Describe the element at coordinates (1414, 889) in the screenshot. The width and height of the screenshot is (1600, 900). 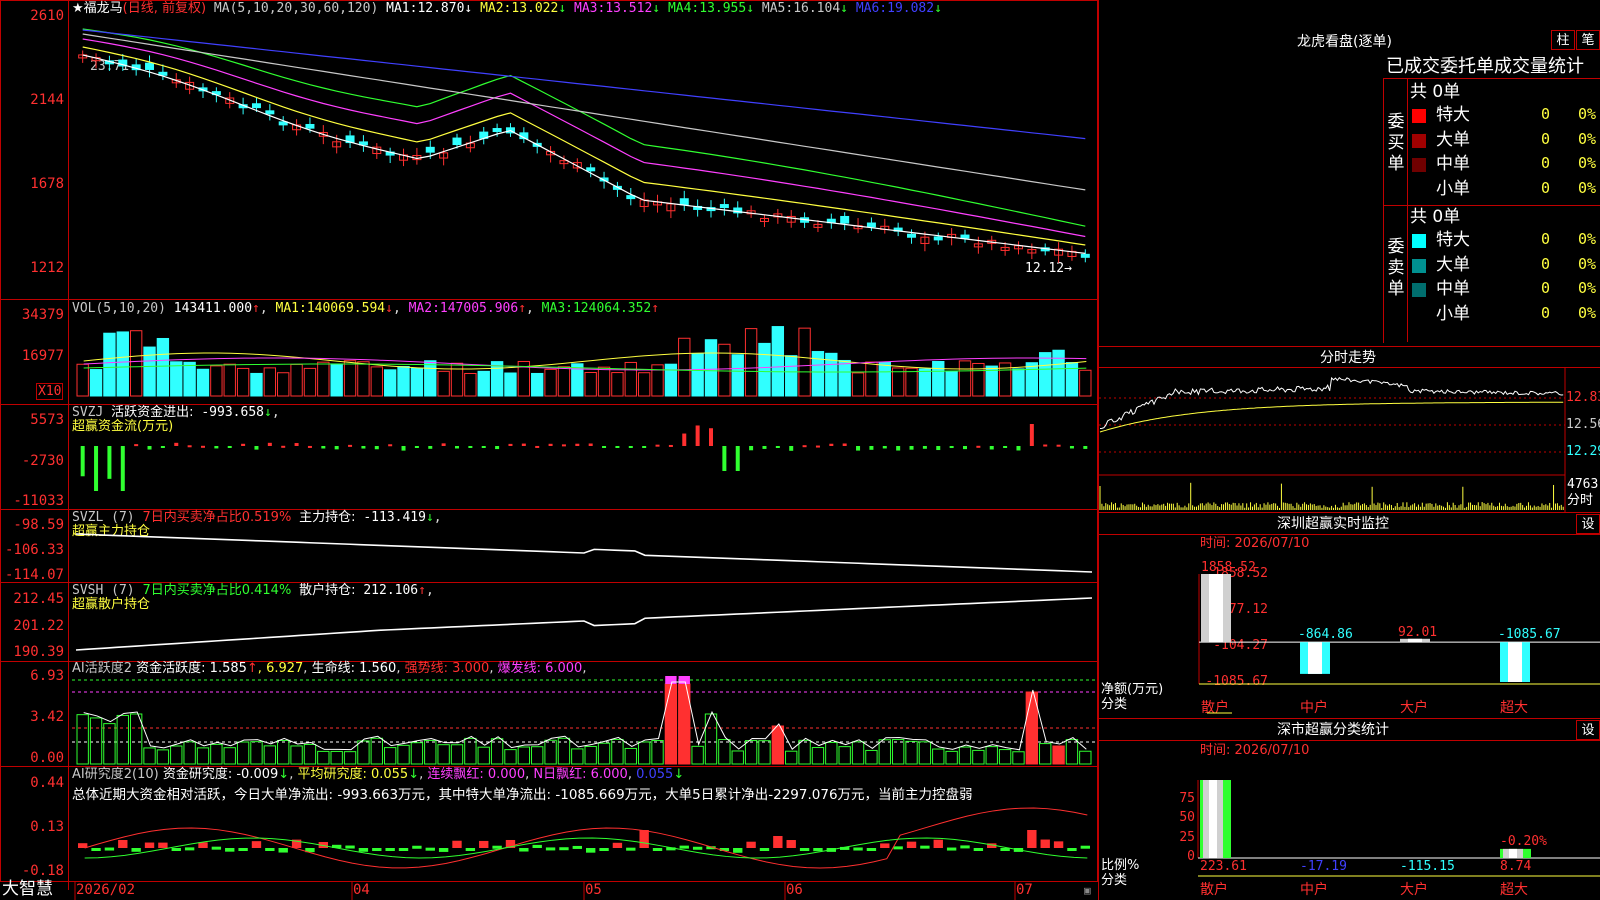
I see `stats-category-label: 大户` at that location.